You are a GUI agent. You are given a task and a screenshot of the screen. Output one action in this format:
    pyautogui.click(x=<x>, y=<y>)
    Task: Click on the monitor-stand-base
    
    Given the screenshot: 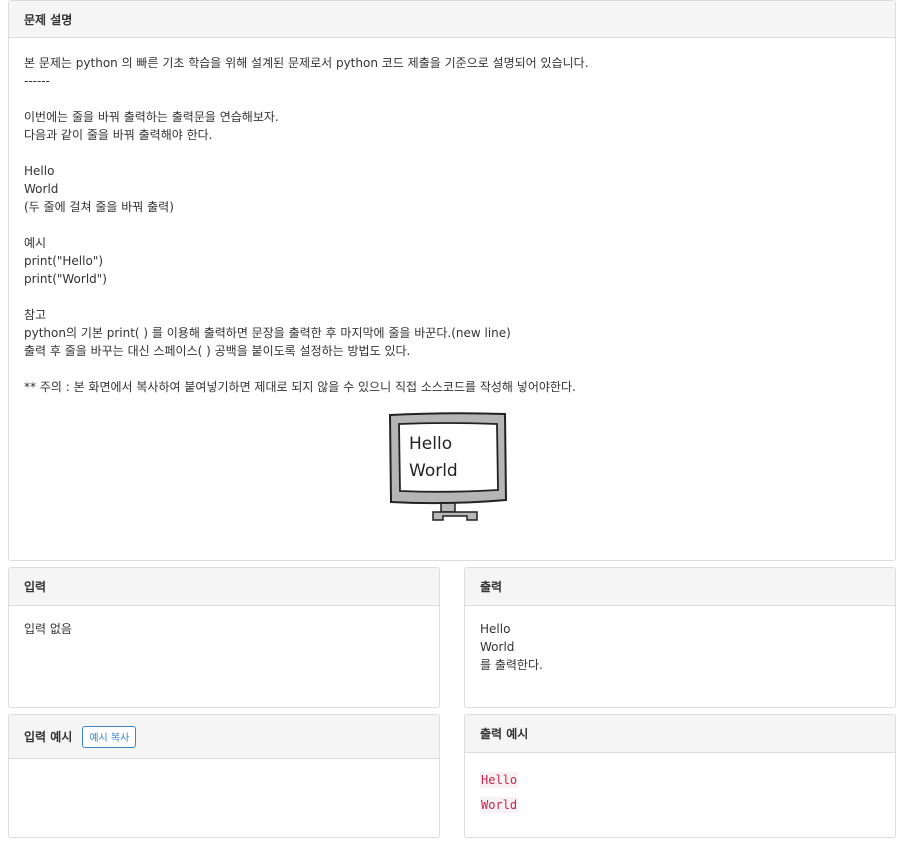 What is the action you would take?
    pyautogui.click(x=455, y=516)
    